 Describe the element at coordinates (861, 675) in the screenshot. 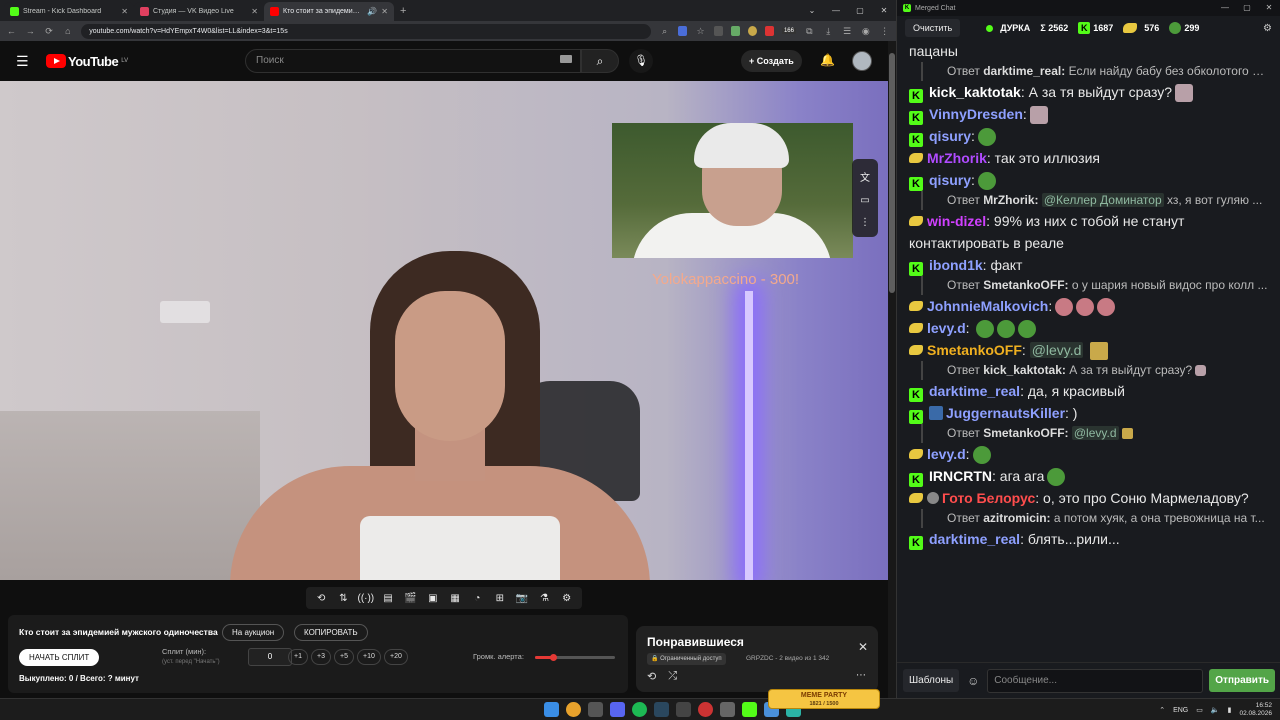

I see `more-options-icon: ⋯` at that location.